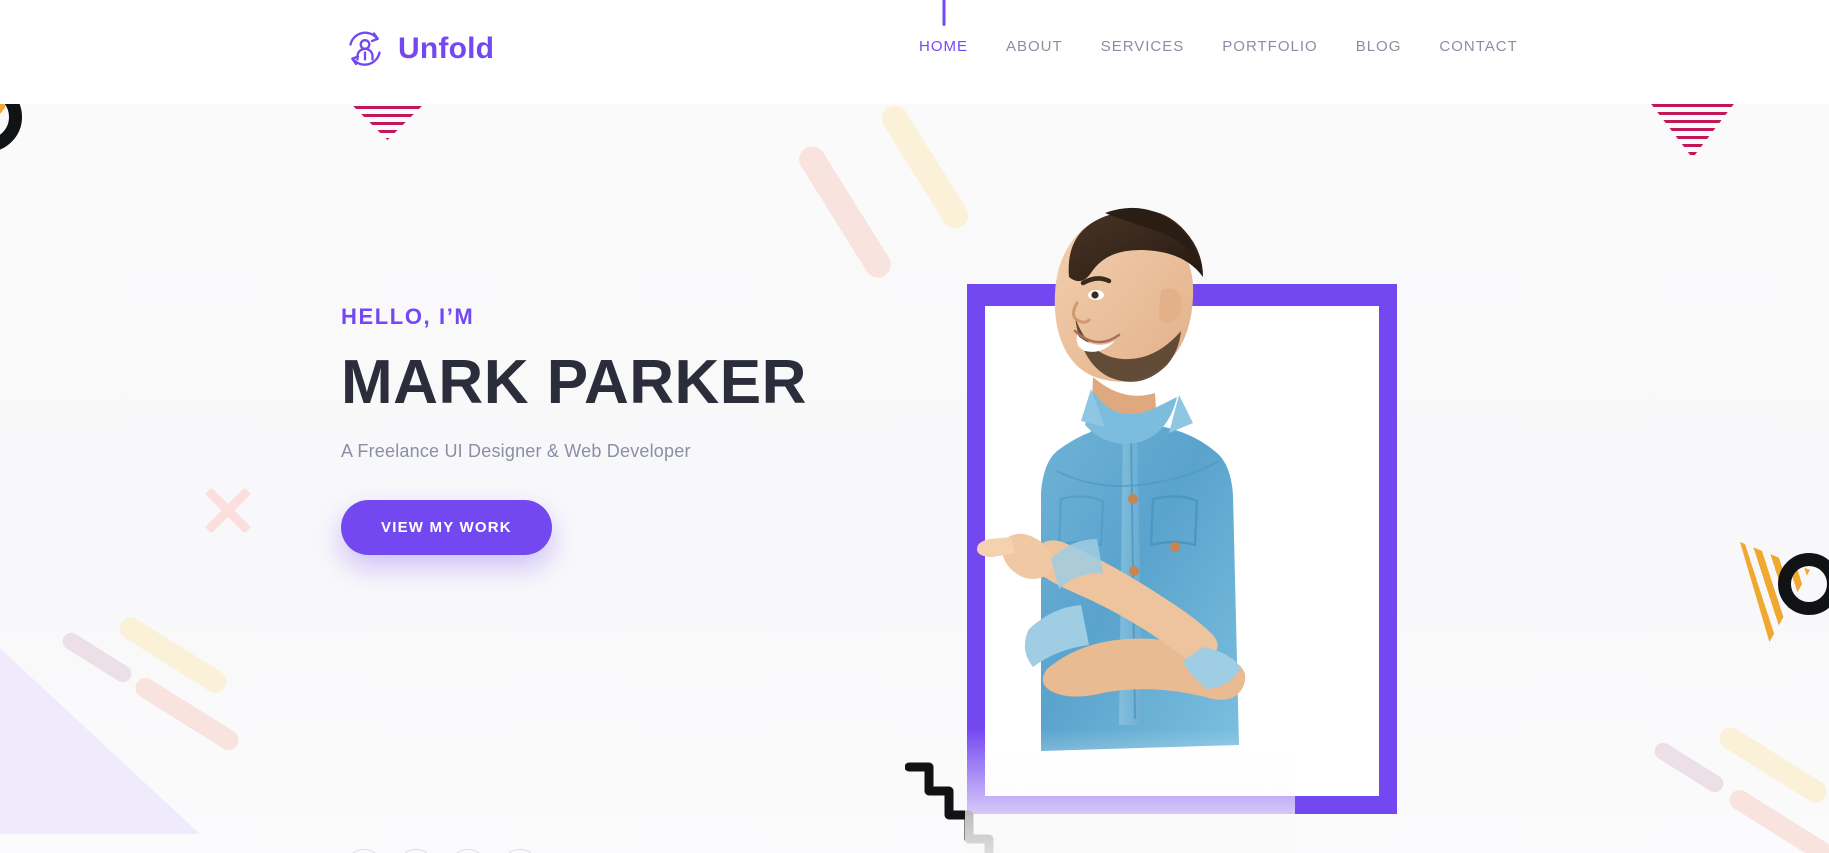 The height and width of the screenshot is (853, 1829). What do you see at coordinates (1130, 526) in the screenshot?
I see `hero-photo` at bounding box center [1130, 526].